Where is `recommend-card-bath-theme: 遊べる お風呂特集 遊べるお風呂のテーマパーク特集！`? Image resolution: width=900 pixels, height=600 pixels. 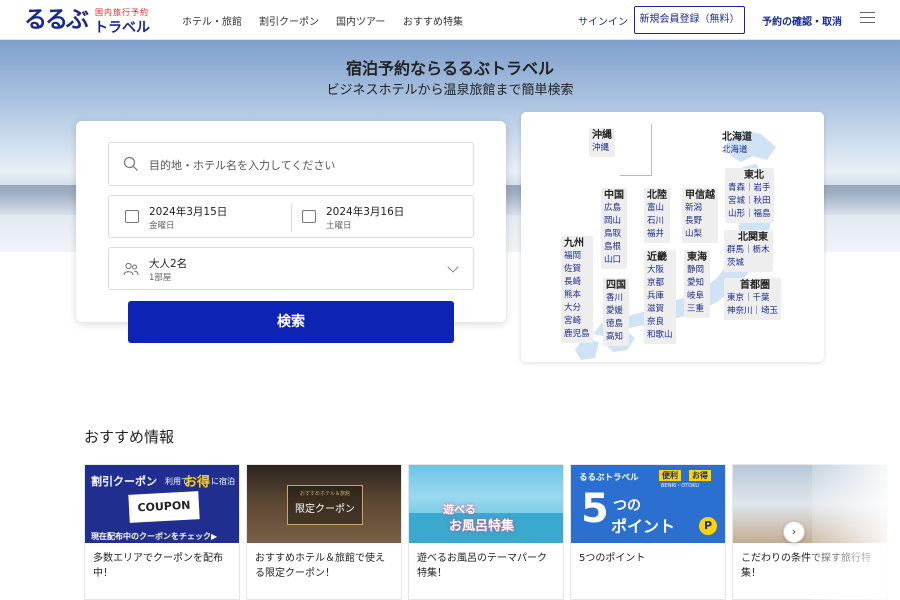
recommend-card-bath-theme: 遊べる お風呂特集 遊べるお風呂のテーマパーク特集！ is located at coordinates (486, 532).